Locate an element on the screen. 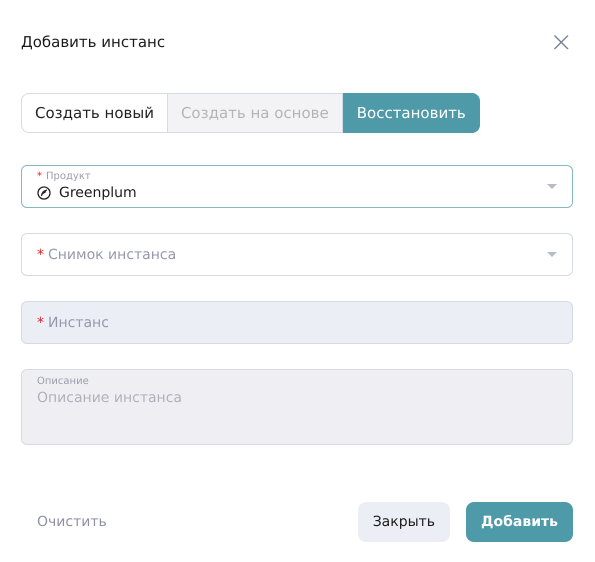 The image size is (595, 562). close-button: × is located at coordinates (561, 42).